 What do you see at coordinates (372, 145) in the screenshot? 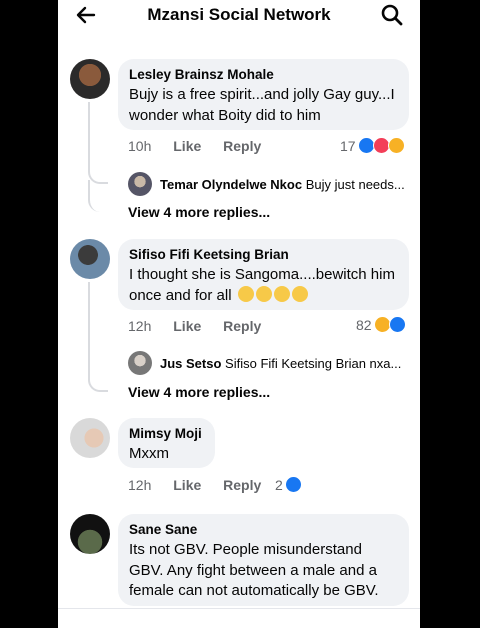
I see `reaction-summary: 17` at bounding box center [372, 145].